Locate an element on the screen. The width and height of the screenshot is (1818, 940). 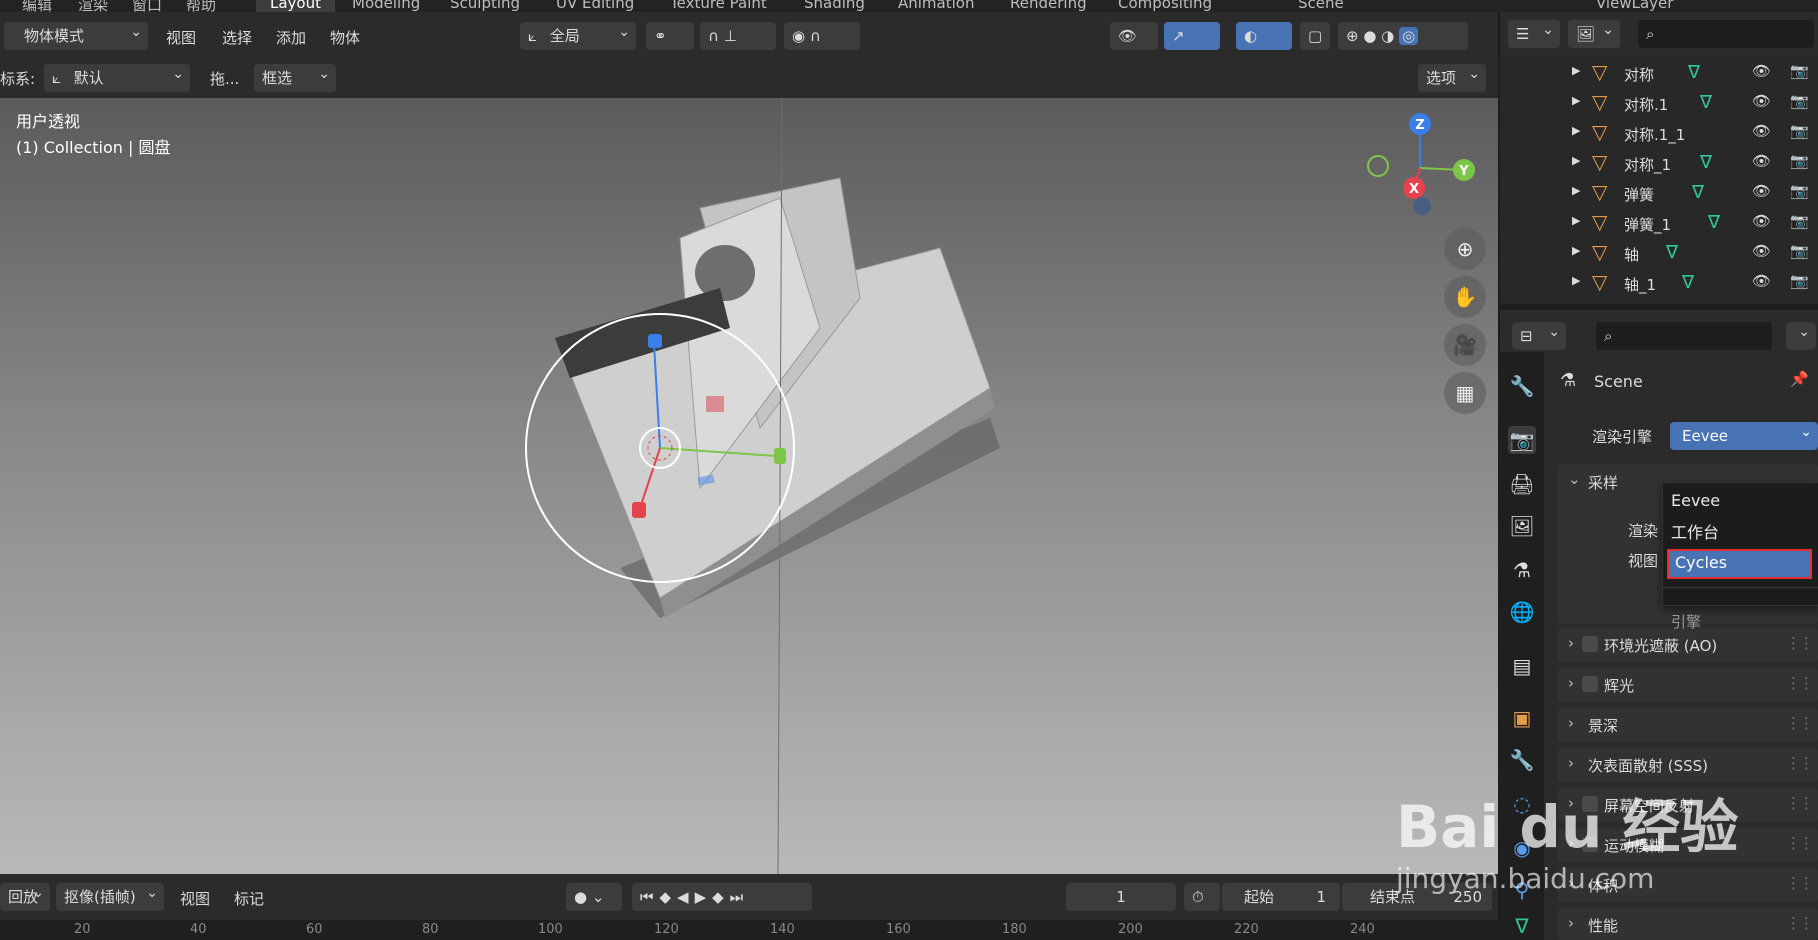
grid-perspective-icon: ▦ is located at coordinates (1465, 393).